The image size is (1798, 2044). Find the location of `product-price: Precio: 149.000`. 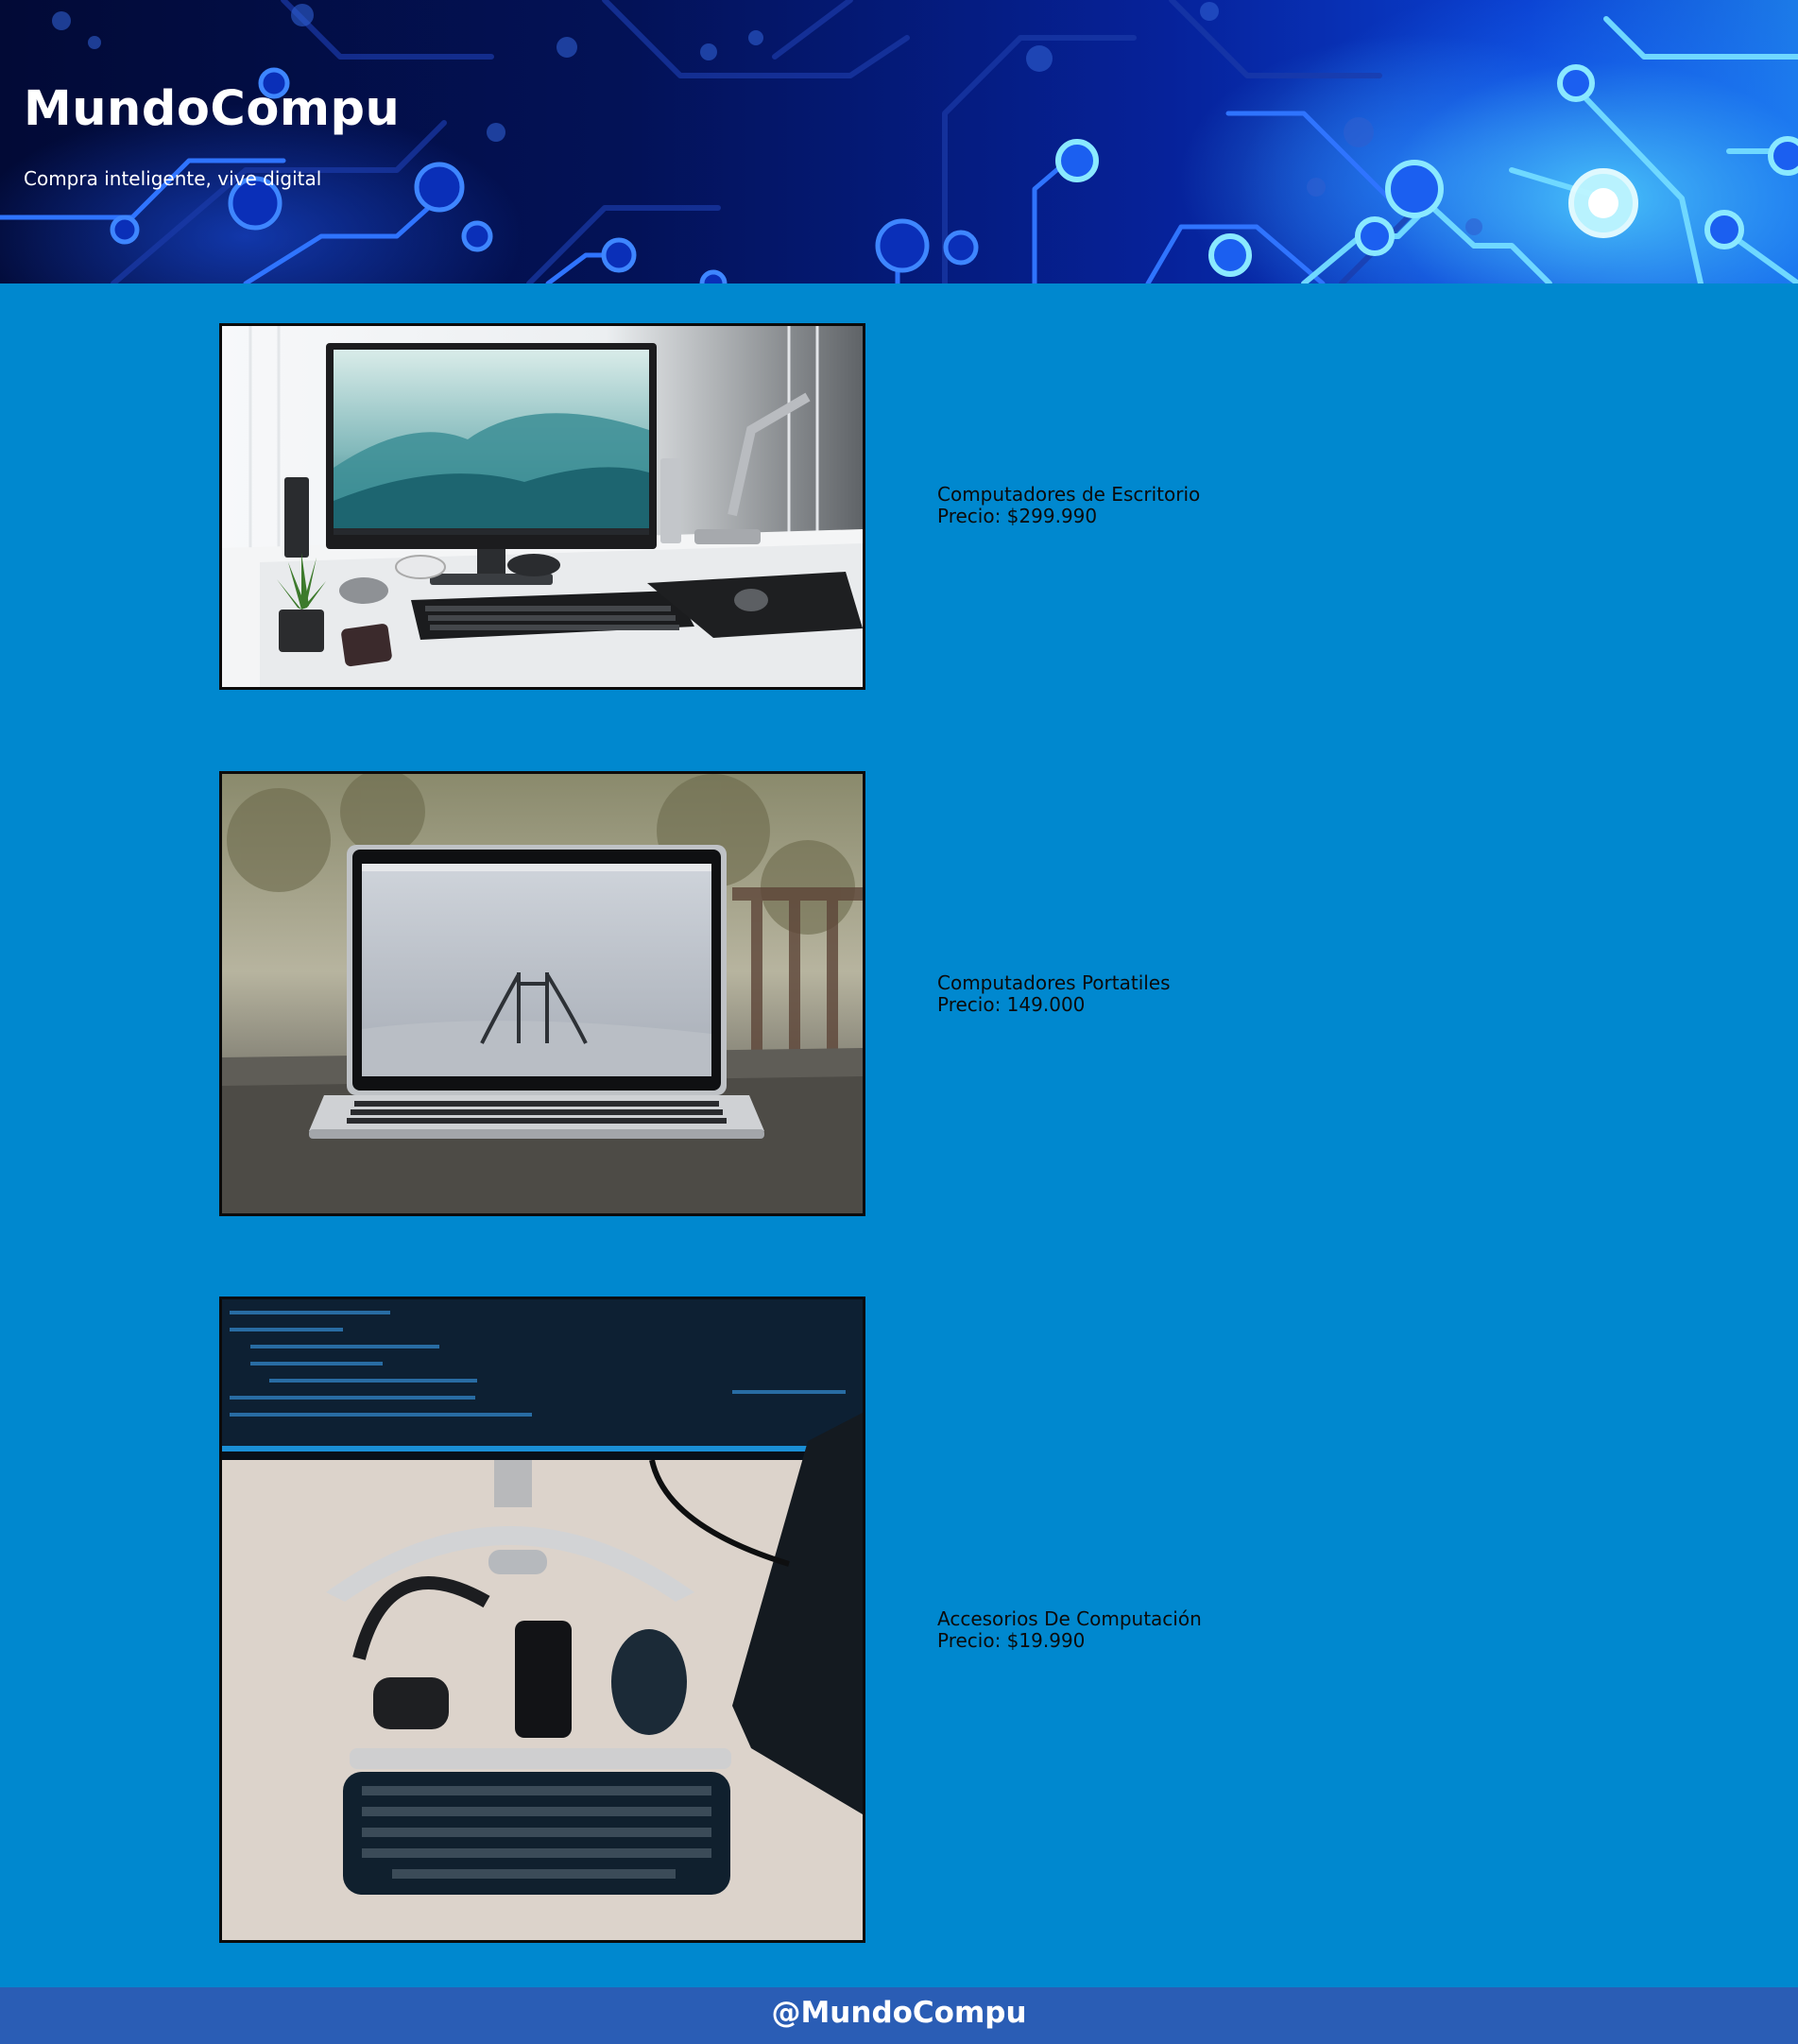

product-price: Precio: 149.000 is located at coordinates (1012, 1004).